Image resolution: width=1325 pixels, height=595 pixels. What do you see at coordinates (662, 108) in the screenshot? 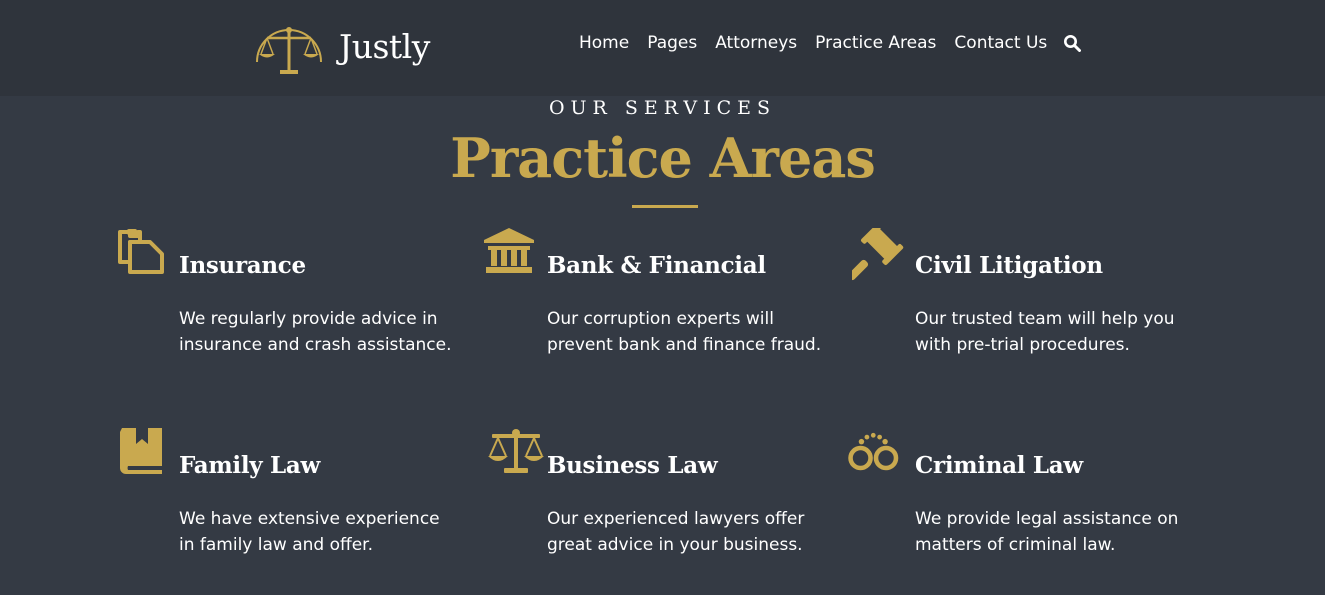
I see `section-eyebrow: OUR SERVICES` at bounding box center [662, 108].